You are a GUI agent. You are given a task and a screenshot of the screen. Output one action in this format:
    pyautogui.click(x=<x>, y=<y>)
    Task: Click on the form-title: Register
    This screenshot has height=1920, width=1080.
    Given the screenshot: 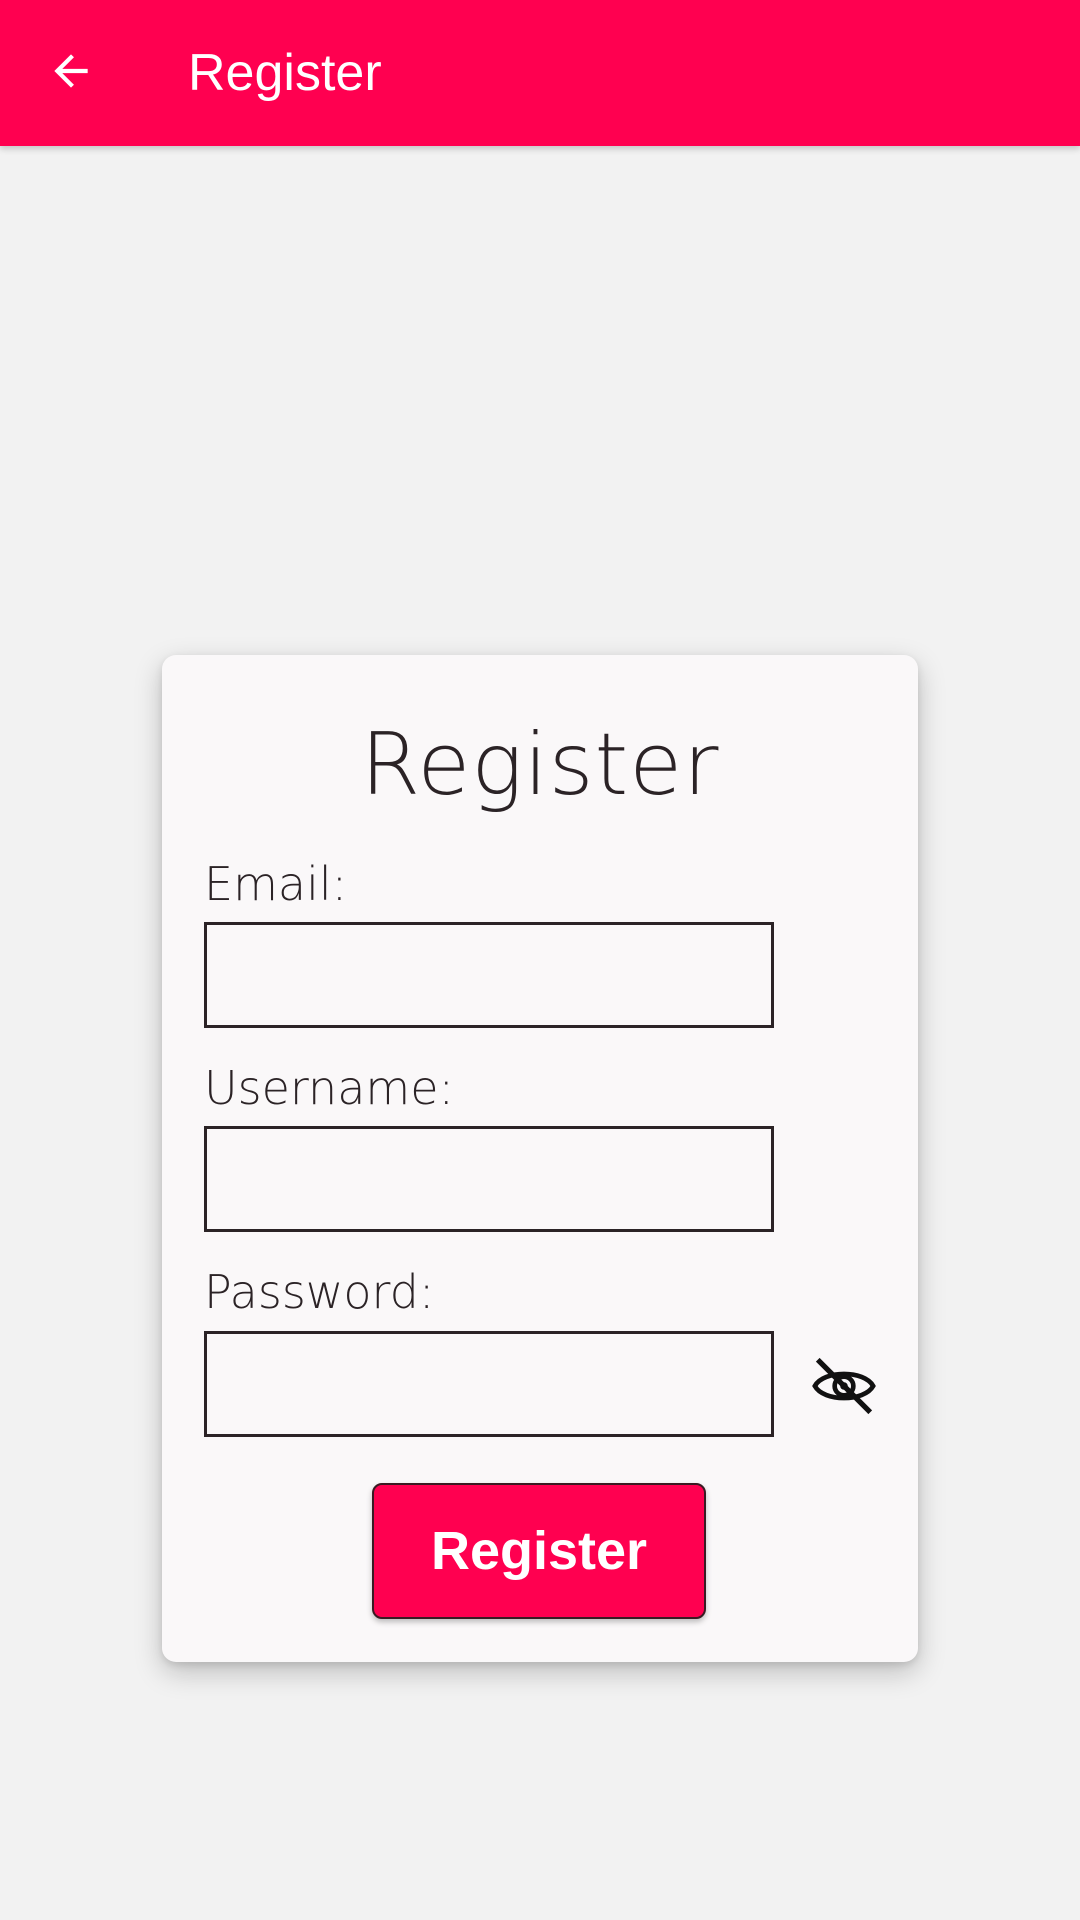 What is the action you would take?
    pyautogui.click(x=540, y=765)
    